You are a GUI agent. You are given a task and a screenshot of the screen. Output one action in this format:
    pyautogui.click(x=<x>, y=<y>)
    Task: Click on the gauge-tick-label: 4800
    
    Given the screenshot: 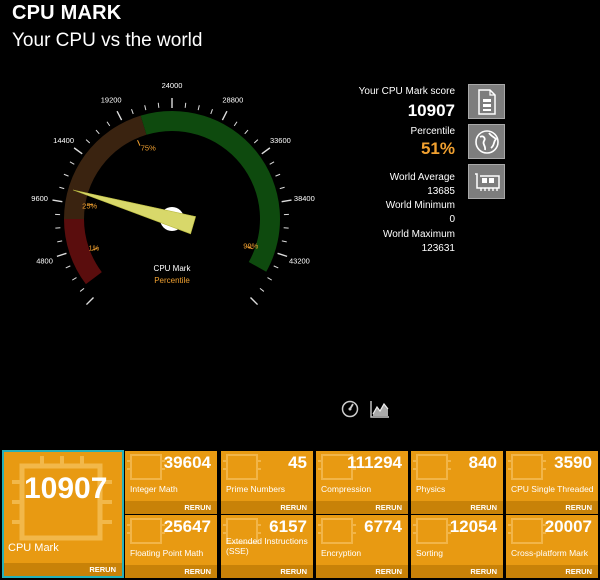 What is the action you would take?
    pyautogui.click(x=44, y=260)
    